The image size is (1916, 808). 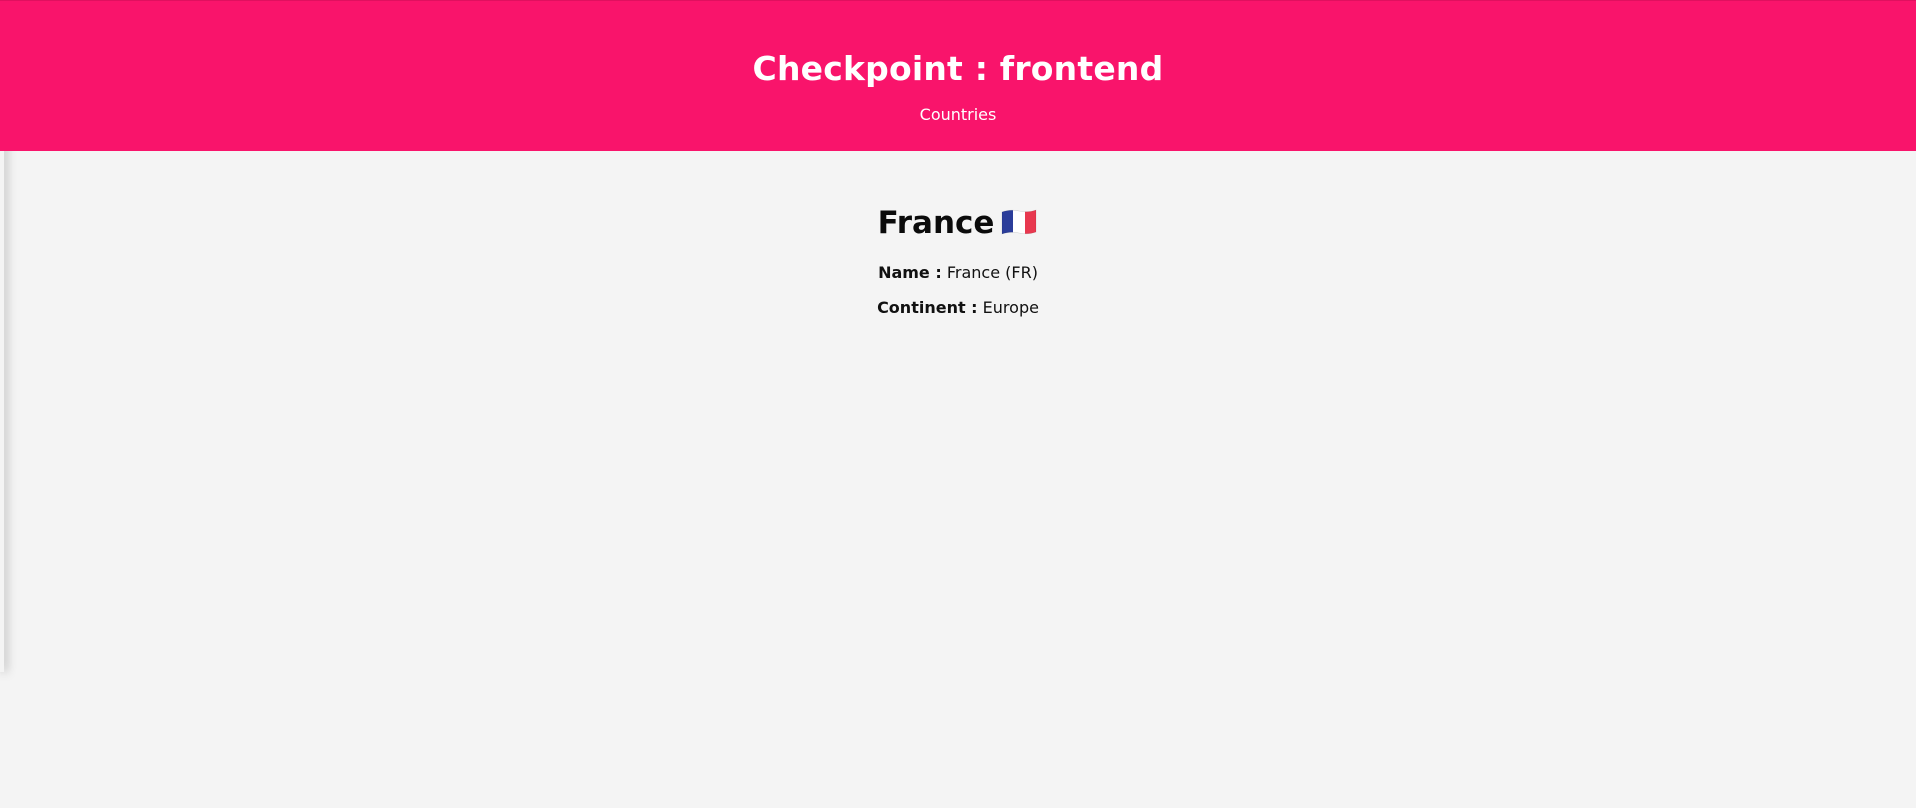 I want to click on continent-value: Europe, so click(x=1010, y=307).